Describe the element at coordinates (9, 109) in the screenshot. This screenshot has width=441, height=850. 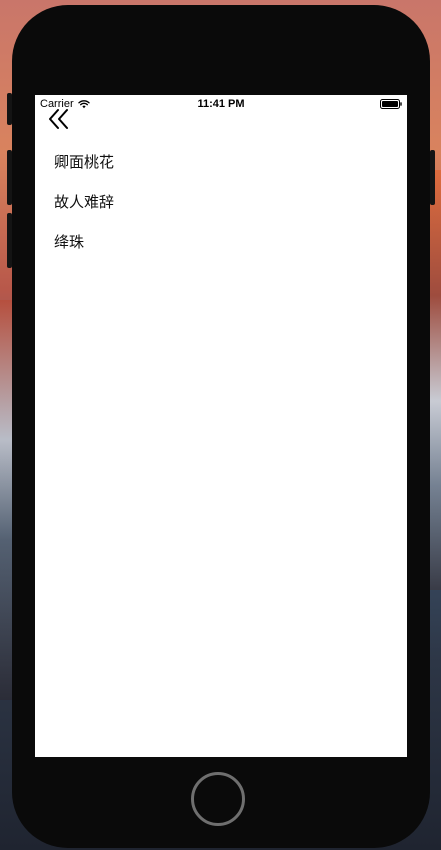
I see `mute-switch` at that location.